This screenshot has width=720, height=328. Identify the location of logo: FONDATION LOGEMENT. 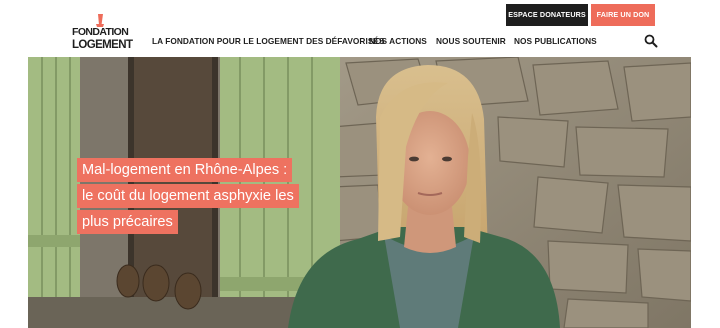
(101, 34).